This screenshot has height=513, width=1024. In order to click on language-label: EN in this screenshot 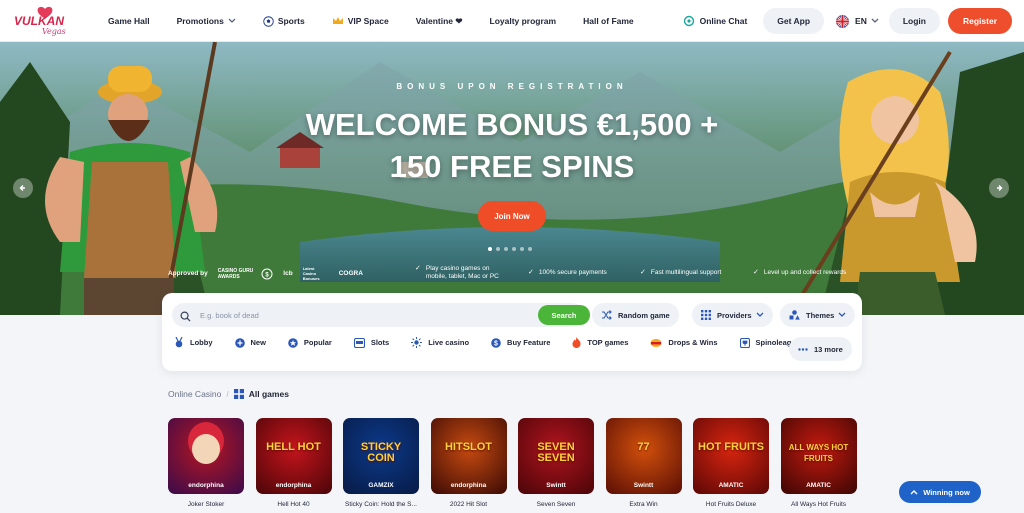, I will do `click(861, 21)`.